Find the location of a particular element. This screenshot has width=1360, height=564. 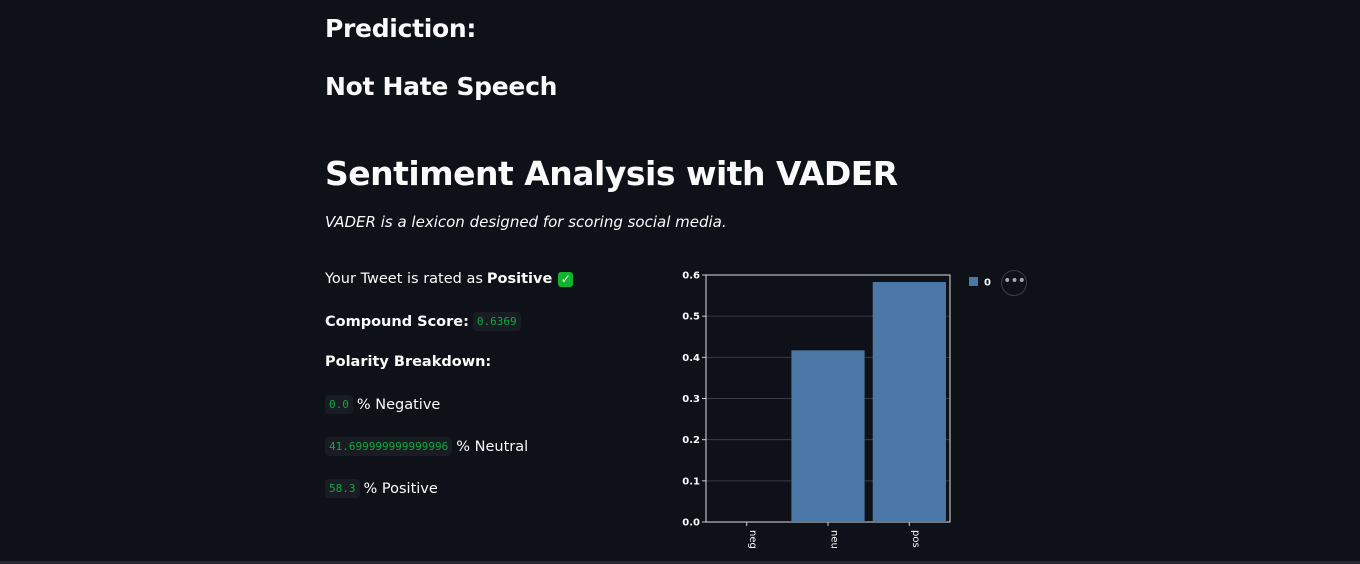

polarity-label: Polarity Breakdown: is located at coordinates (408, 362).